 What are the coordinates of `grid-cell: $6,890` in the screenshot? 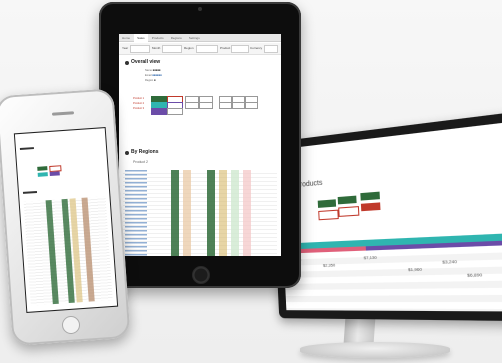 It's located at (474, 274).